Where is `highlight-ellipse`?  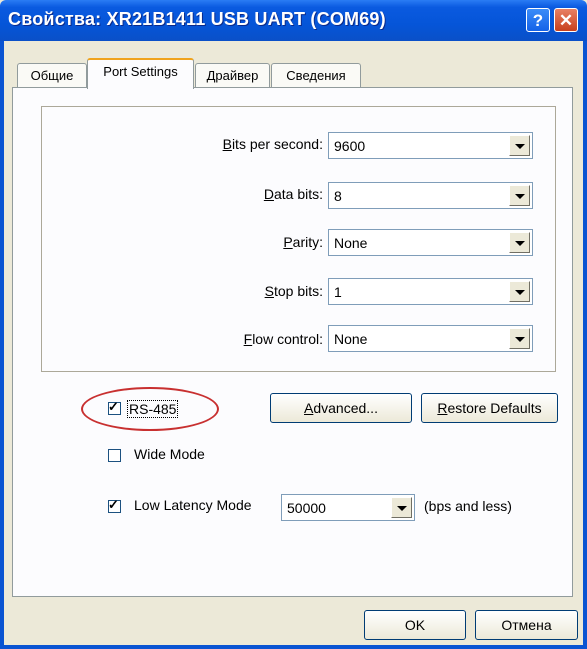
highlight-ellipse is located at coordinates (150, 409).